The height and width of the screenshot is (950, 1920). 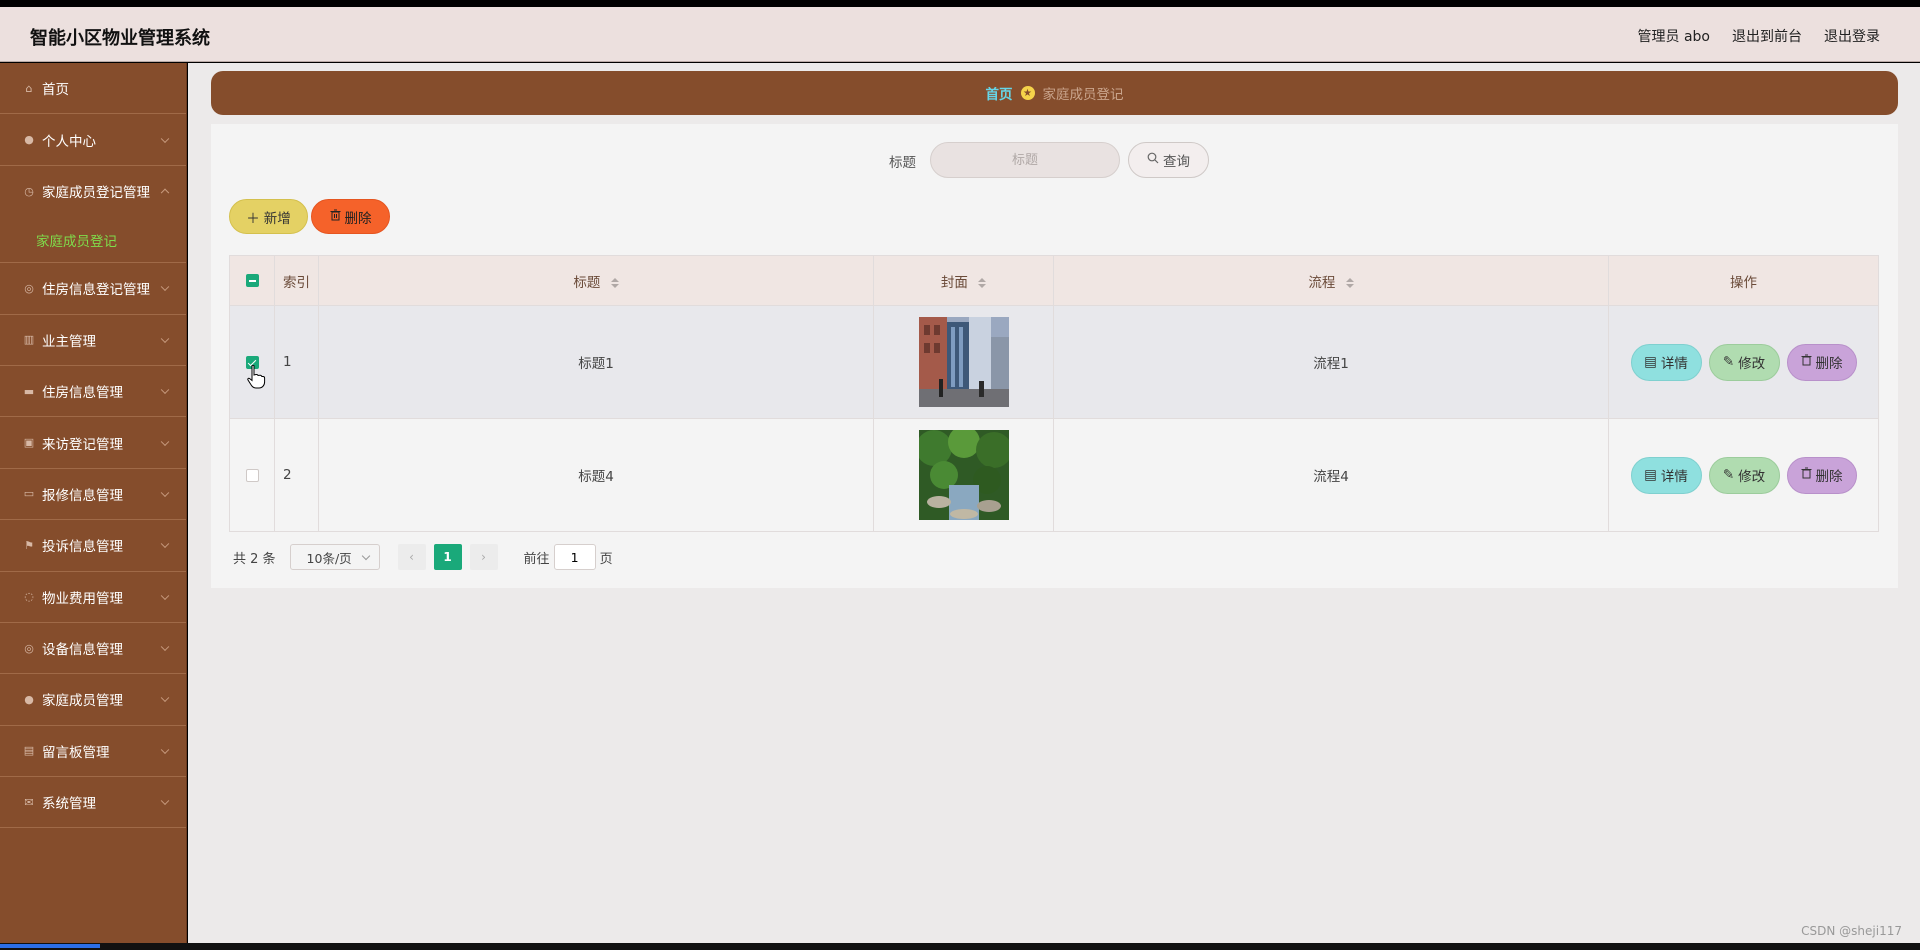 I want to click on batch-delete-label: 删除, so click(x=358, y=218).